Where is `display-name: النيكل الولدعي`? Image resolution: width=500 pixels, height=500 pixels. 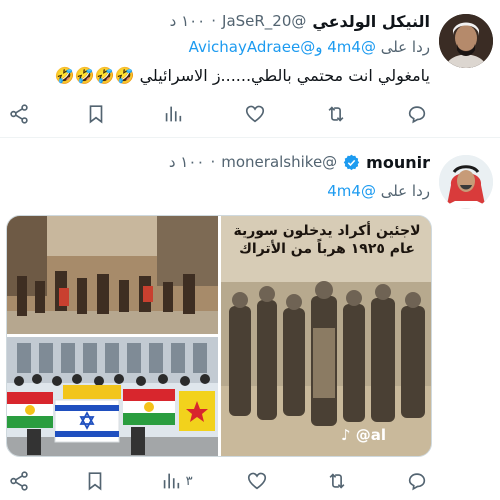 display-name: النيكل الولدعي is located at coordinates (371, 21).